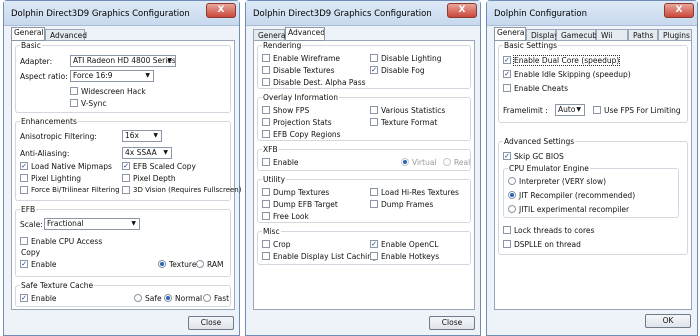 The height and width of the screenshot is (336, 700). What do you see at coordinates (374, 244) in the screenshot?
I see `enable-opencl-checkbox: ✓` at bounding box center [374, 244].